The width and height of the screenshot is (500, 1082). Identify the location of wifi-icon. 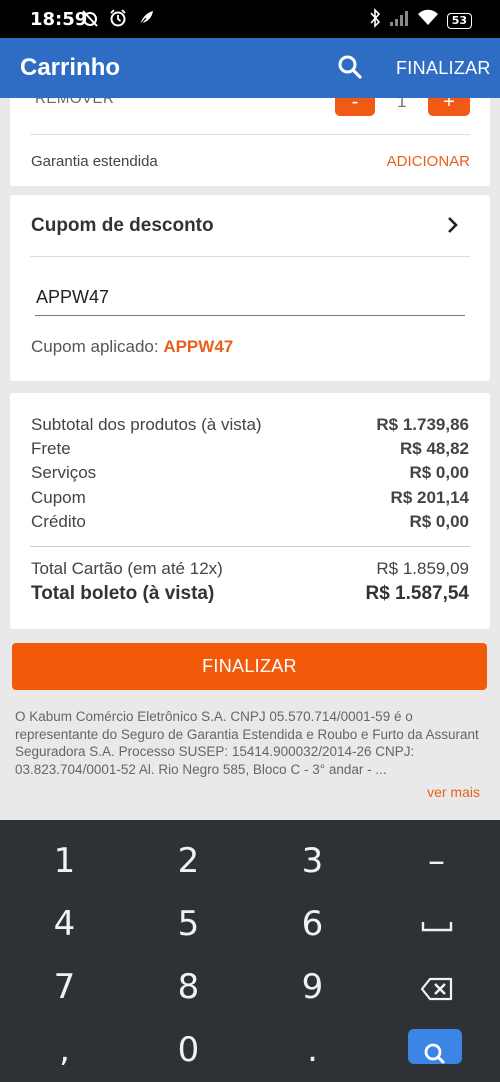
(428, 20).